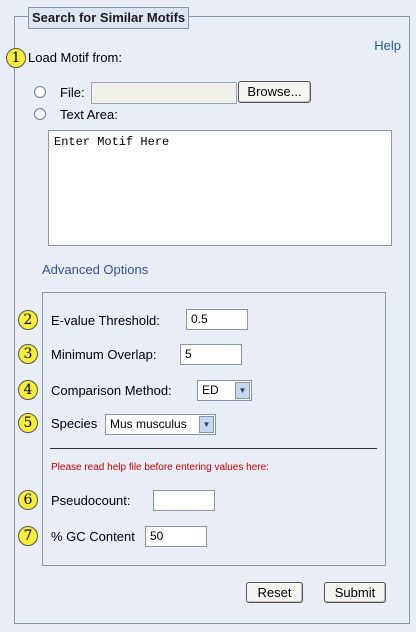  What do you see at coordinates (93, 536) in the screenshot?
I see `gc-content-label: % GC Content` at bounding box center [93, 536].